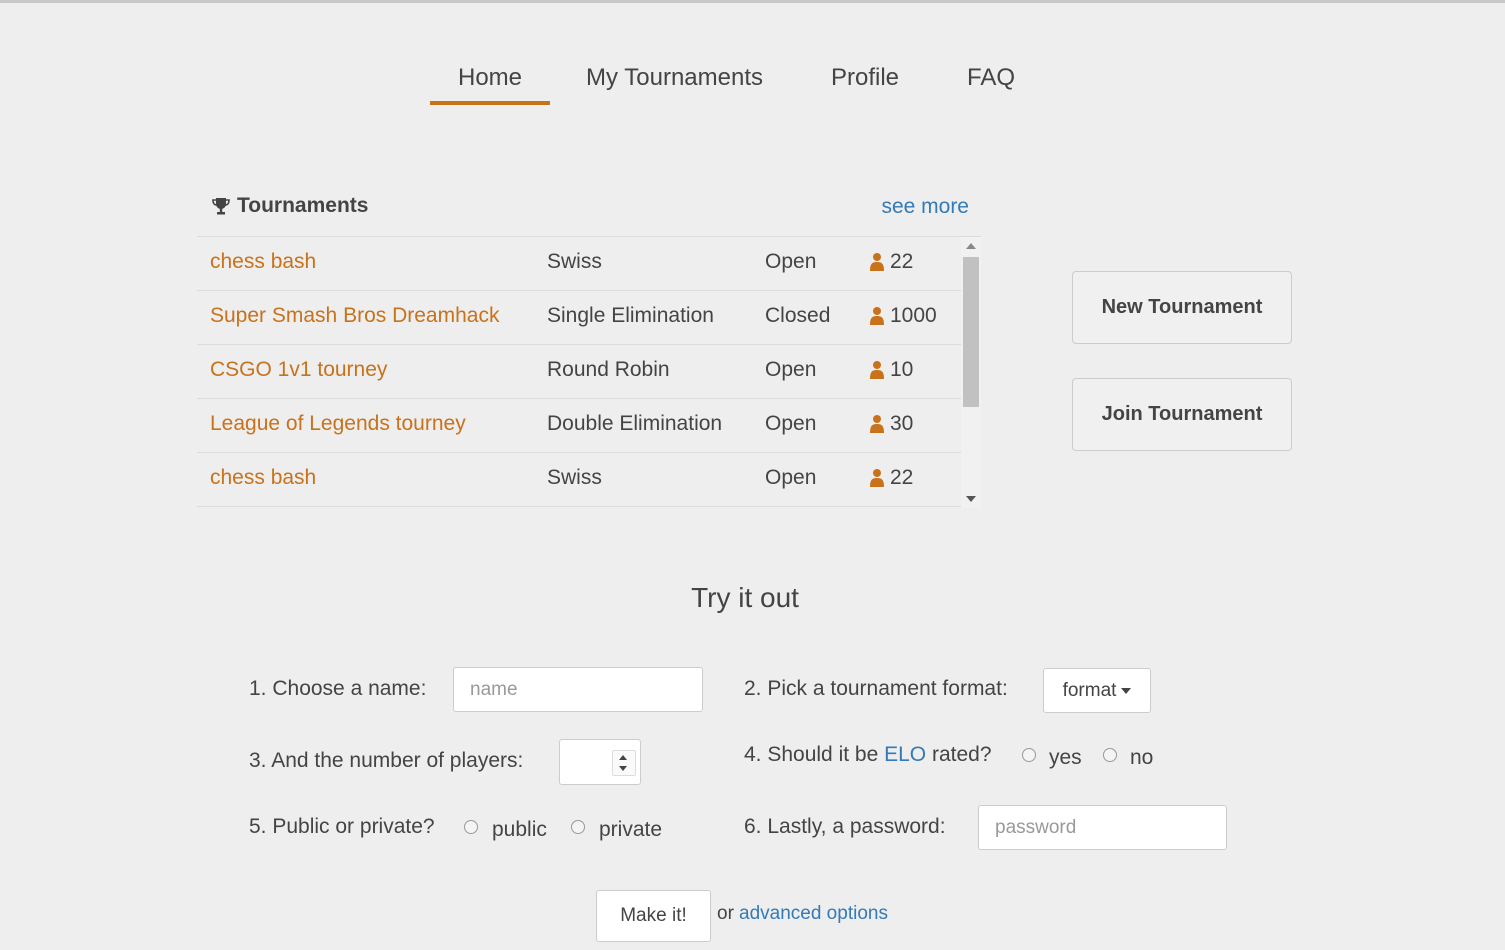 Image resolution: width=1505 pixels, height=950 pixels. What do you see at coordinates (342, 826) in the screenshot?
I see `step5-label: 5. Public or private?` at bounding box center [342, 826].